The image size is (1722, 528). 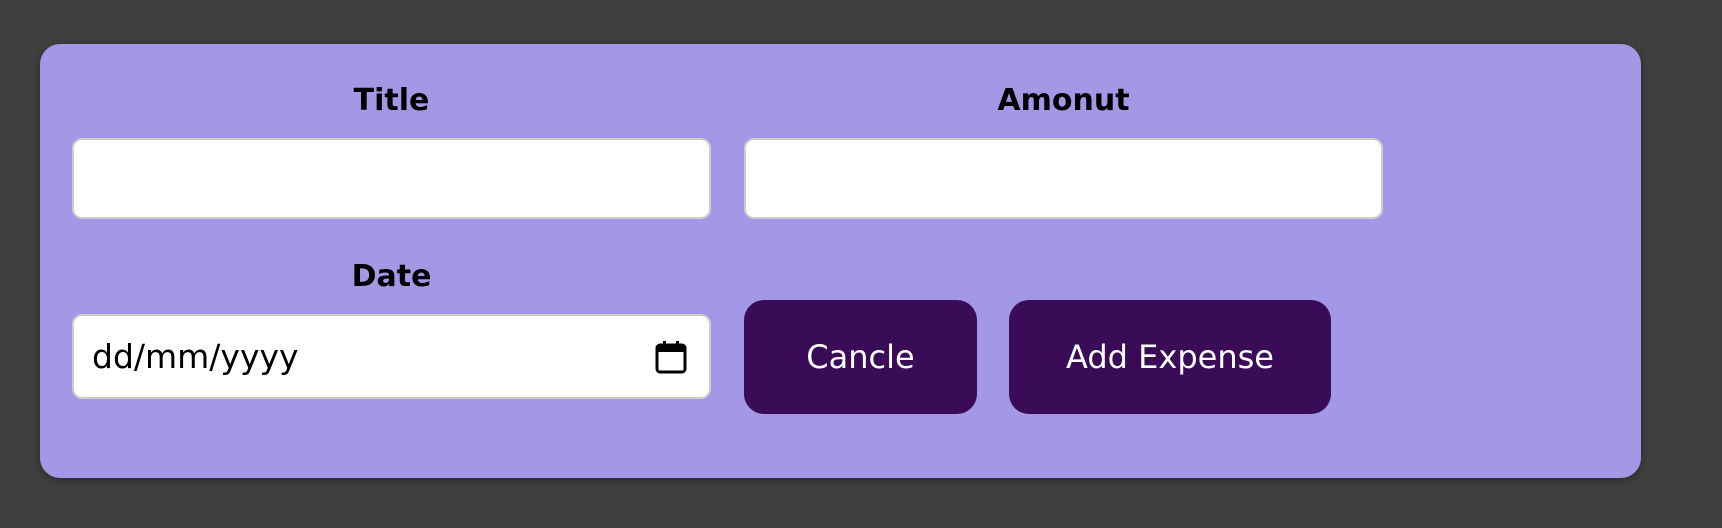 I want to click on title-input, so click(x=391, y=178).